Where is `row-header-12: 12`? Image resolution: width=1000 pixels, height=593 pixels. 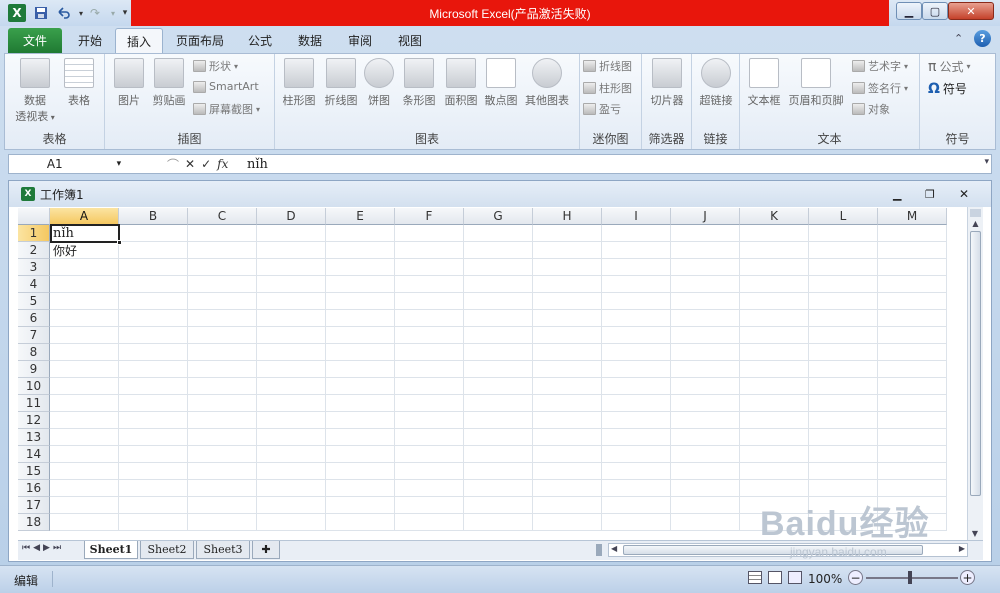
row-header-12: 12 is located at coordinates (34, 420).